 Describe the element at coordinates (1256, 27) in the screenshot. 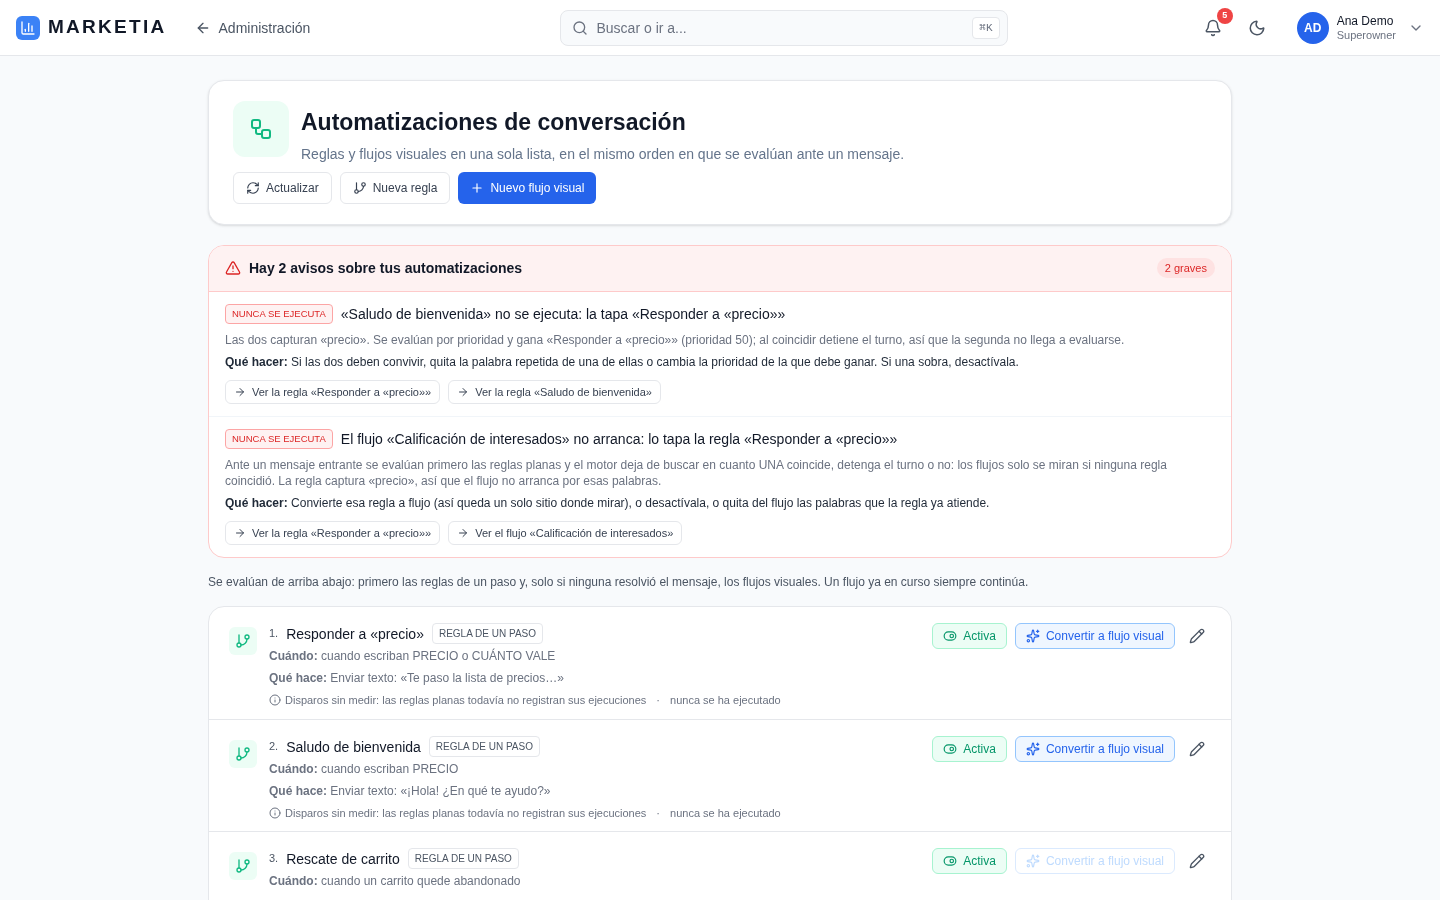

I see `moon-icon` at that location.